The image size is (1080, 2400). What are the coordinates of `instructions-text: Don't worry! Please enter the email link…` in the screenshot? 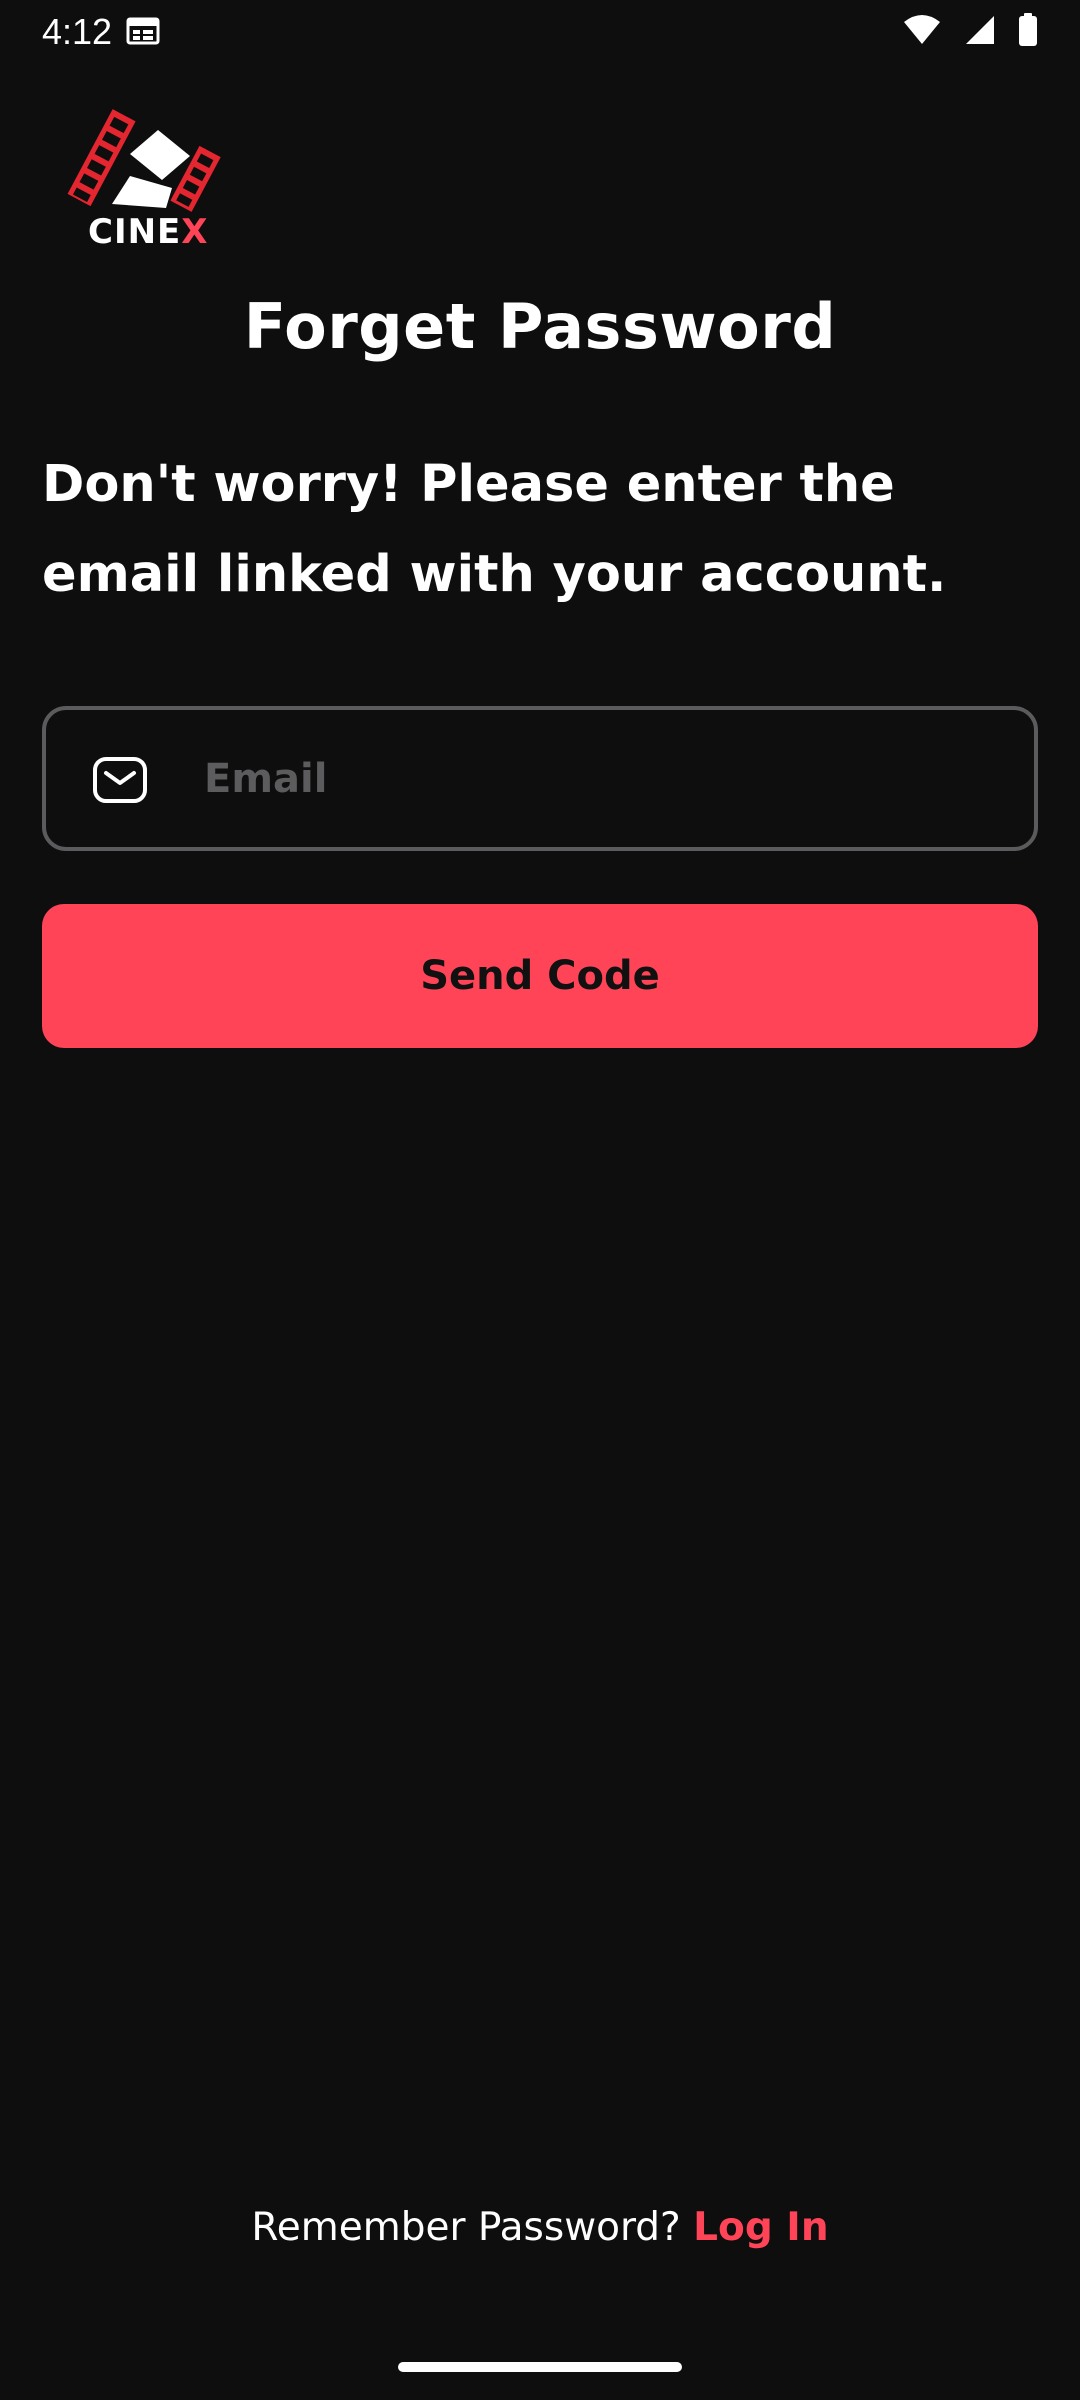 It's located at (532, 530).